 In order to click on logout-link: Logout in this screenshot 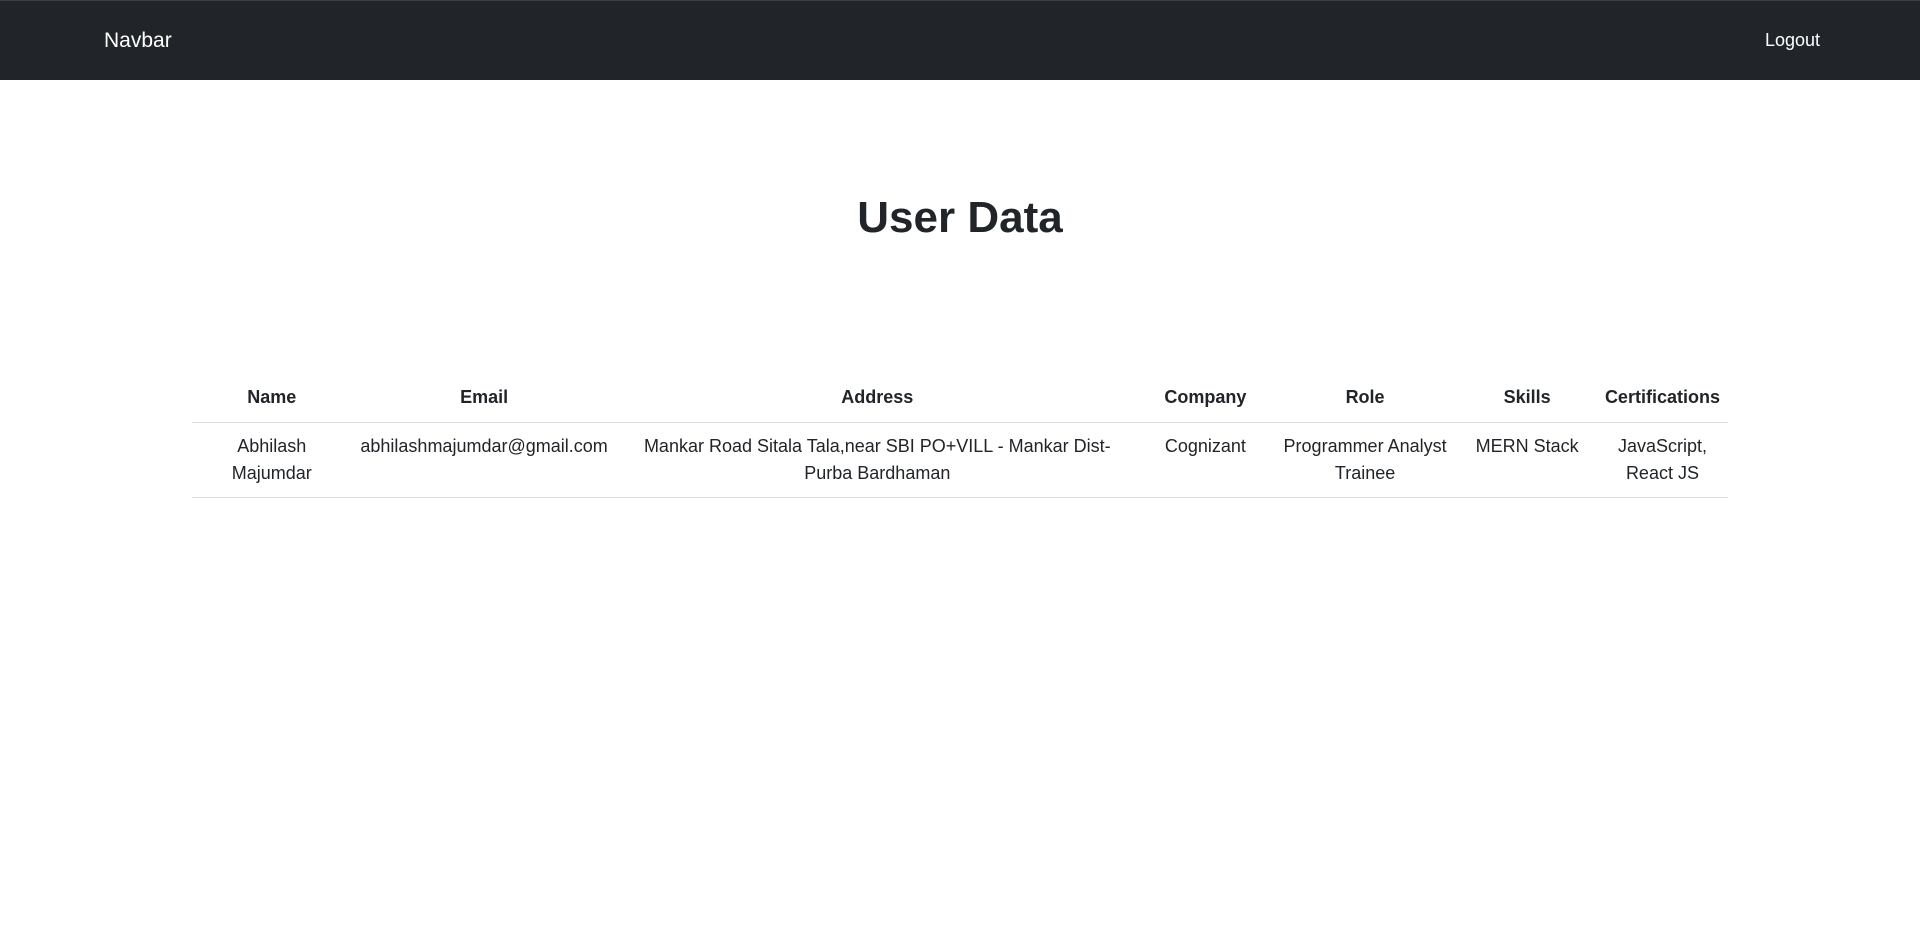, I will do `click(1792, 40)`.